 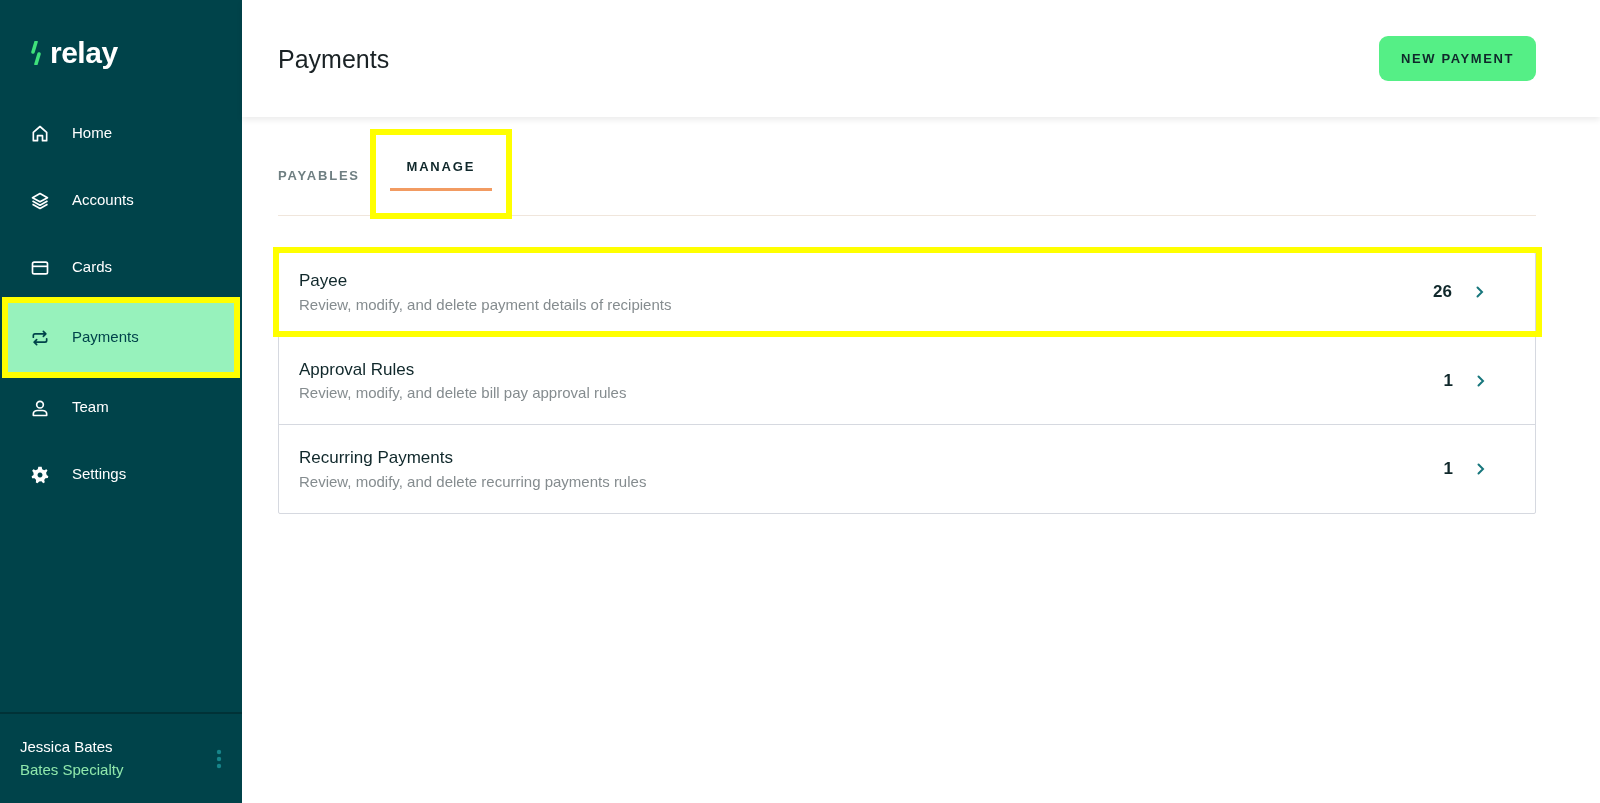 What do you see at coordinates (1442, 292) in the screenshot?
I see `count-value: 26` at bounding box center [1442, 292].